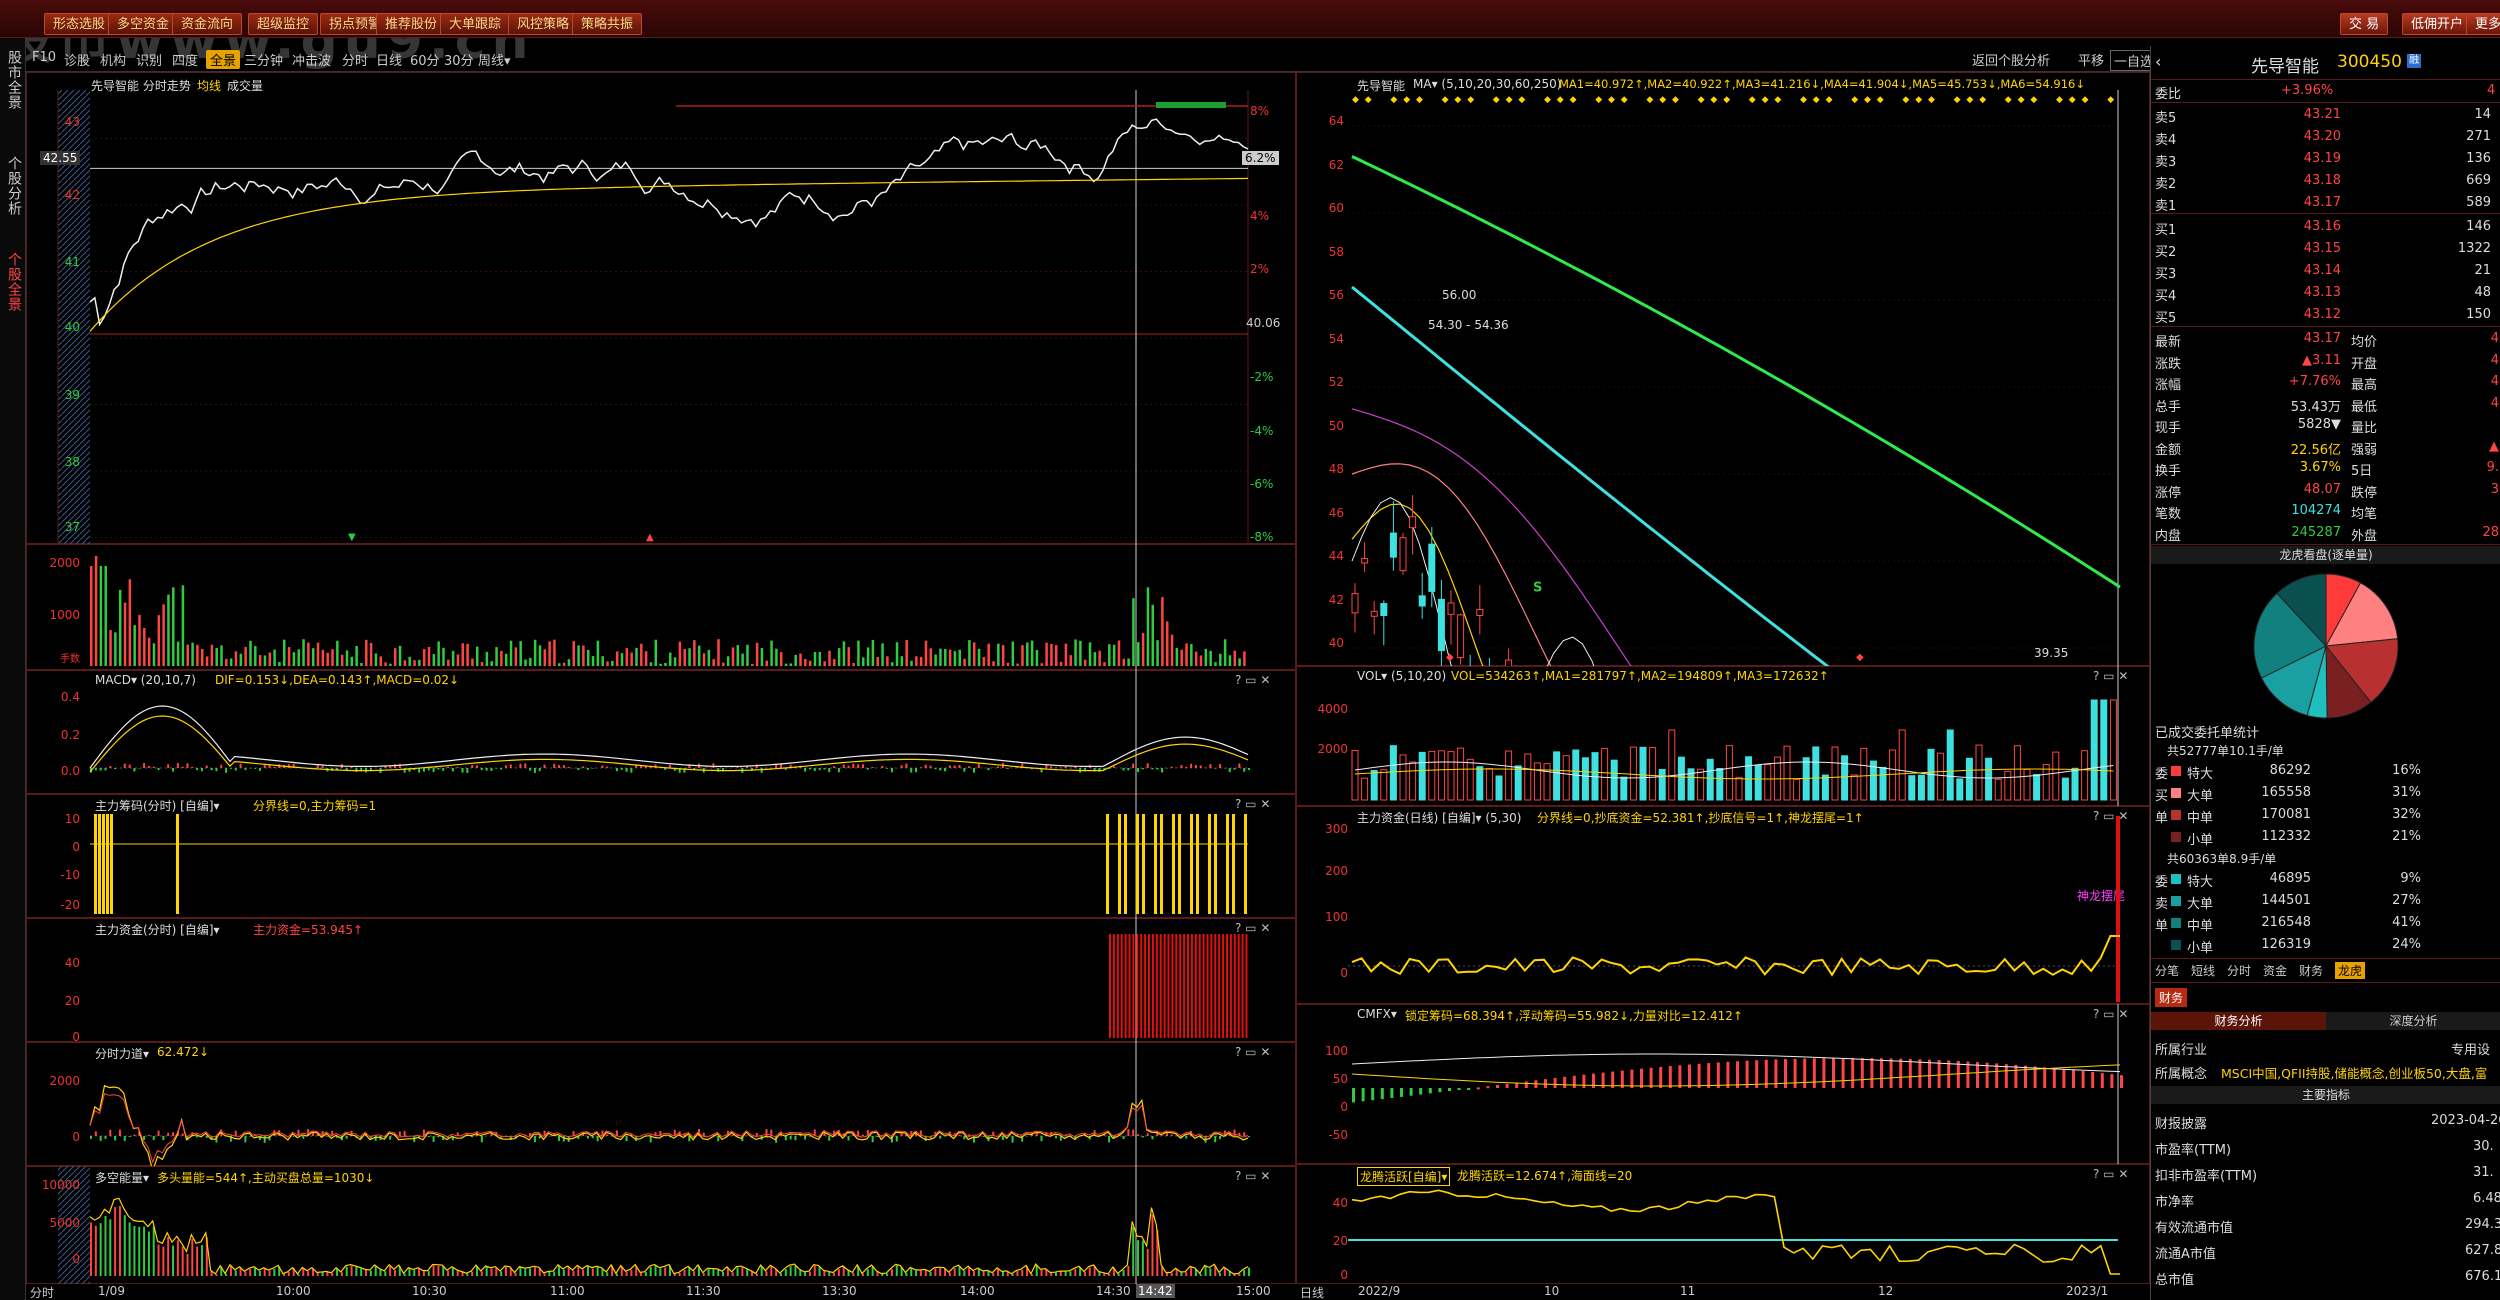 Image resolution: width=2500 pixels, height=1300 pixels. Describe the element at coordinates (42, 1292) in the screenshot. I see `left-mode-label: 分时` at that location.